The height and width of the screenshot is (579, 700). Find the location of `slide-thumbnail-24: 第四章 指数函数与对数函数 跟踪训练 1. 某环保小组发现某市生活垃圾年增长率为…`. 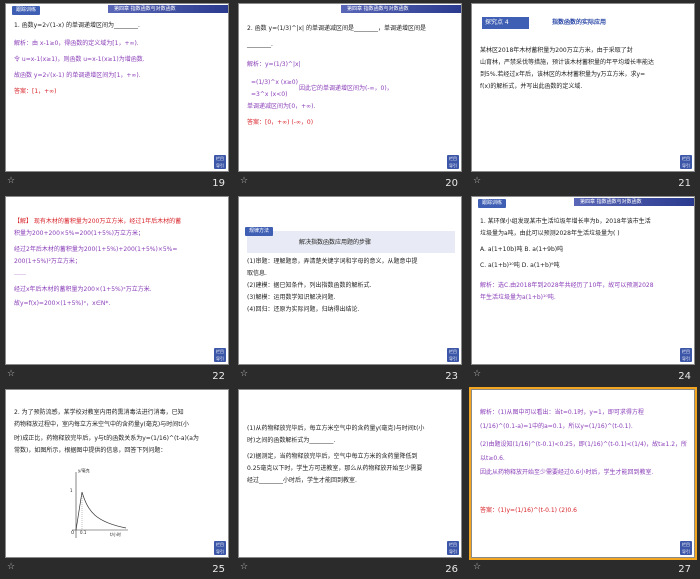

slide-thumbnail-24: 第四章 指数函数与对数函数 跟踪训练 1. 某环保小组发现某市生活垃圾年增长率为… is located at coordinates (583, 291).